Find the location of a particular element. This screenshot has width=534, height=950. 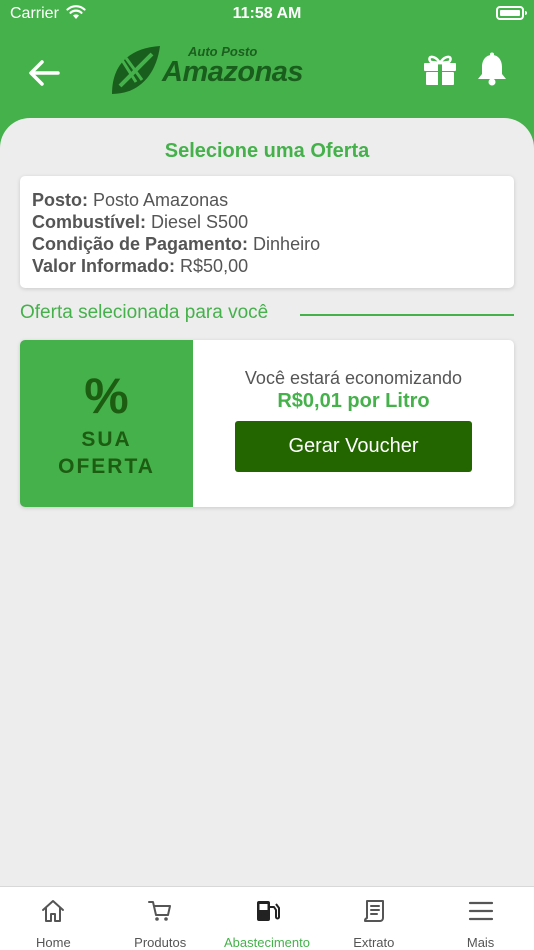

home-icon is located at coordinates (53, 911).